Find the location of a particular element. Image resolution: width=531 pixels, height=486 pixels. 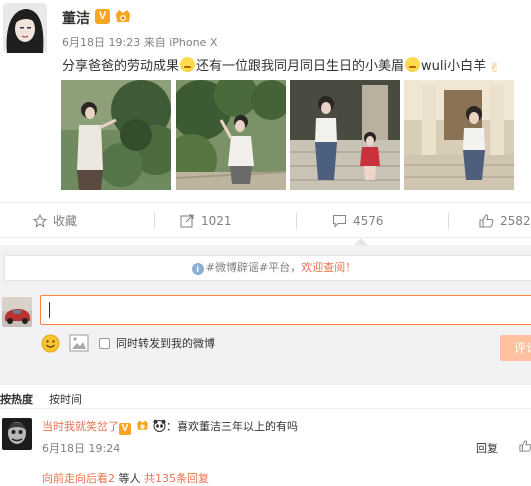

laugh-emoji-icon is located at coordinates (188, 64).